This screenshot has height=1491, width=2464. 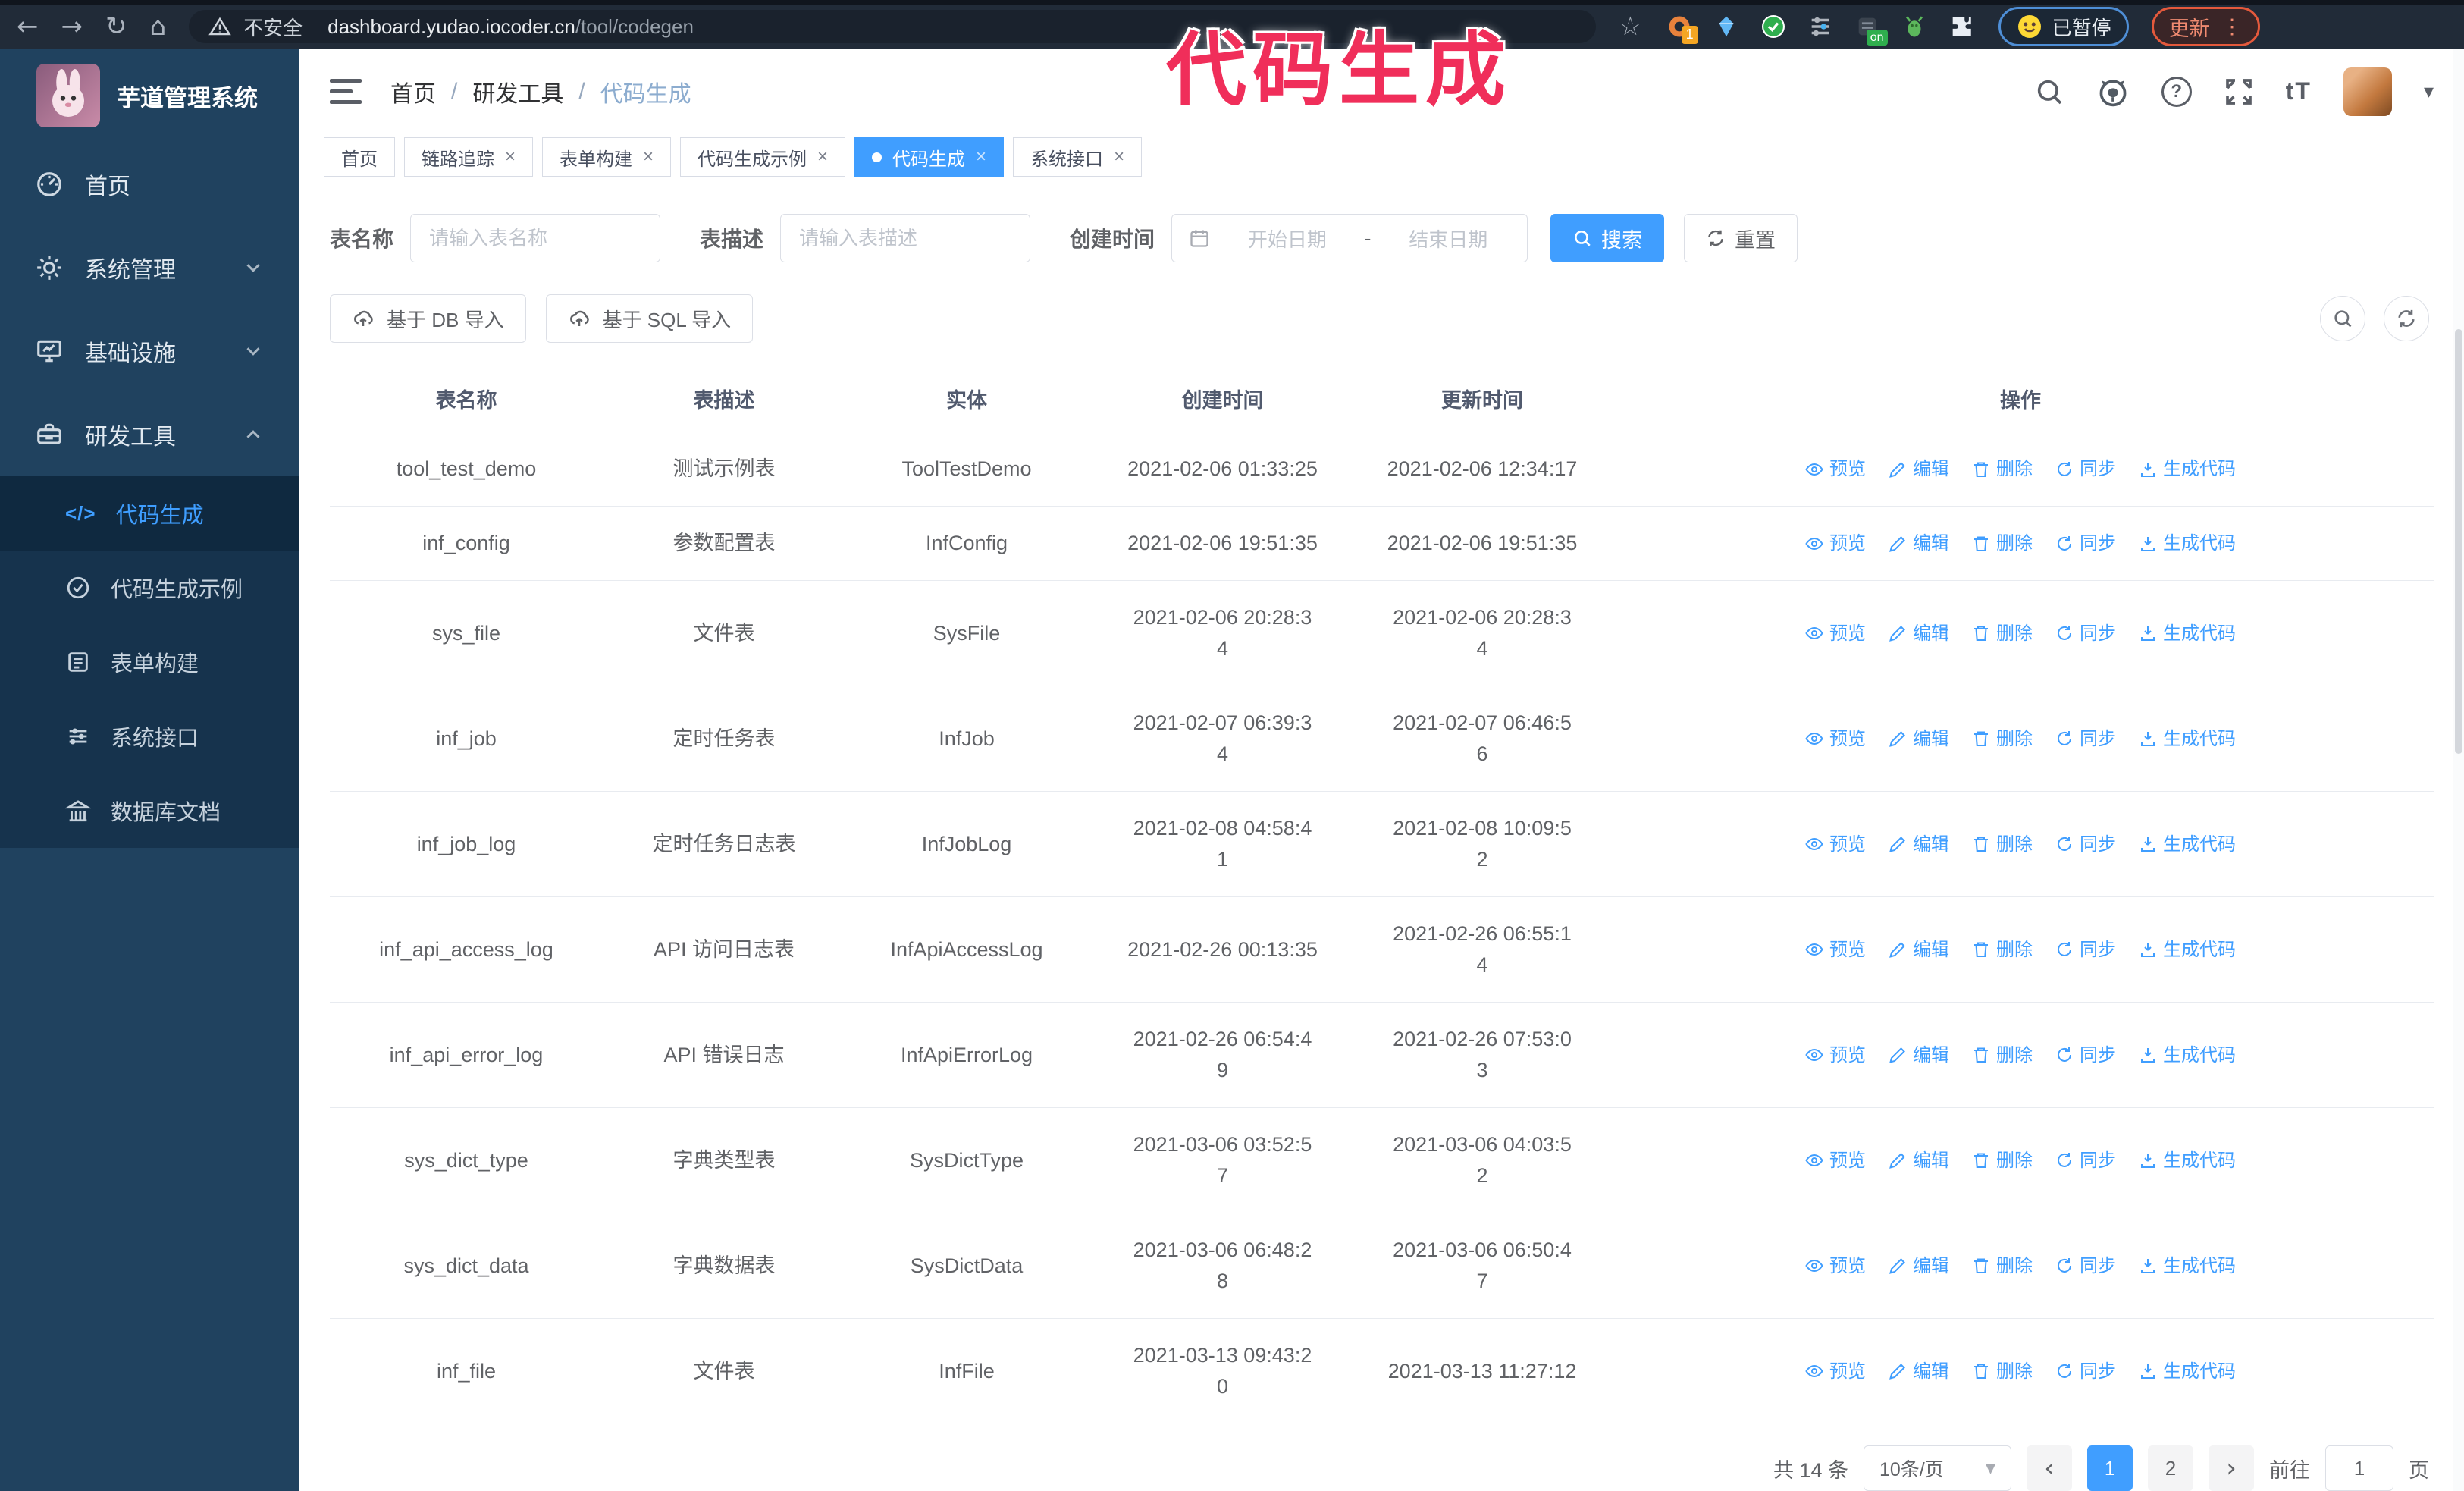 What do you see at coordinates (2299, 91) in the screenshot?
I see `font-size-icon` at bounding box center [2299, 91].